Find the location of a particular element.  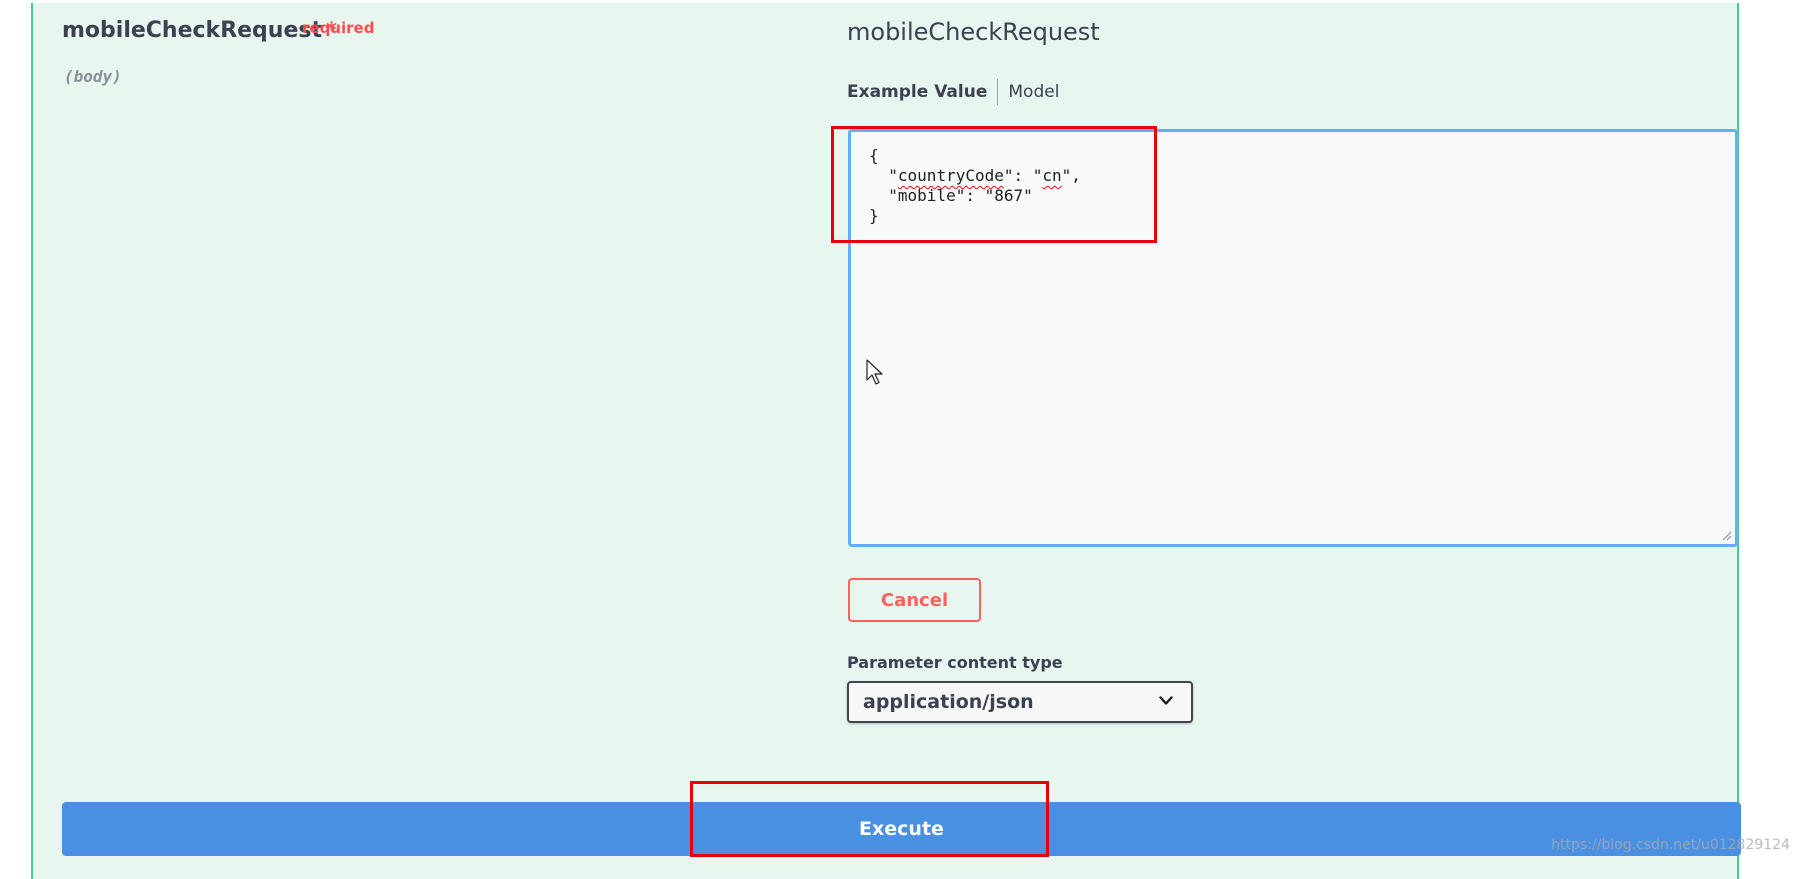

example-model-tabs: Example Value Model is located at coordinates (953, 92).